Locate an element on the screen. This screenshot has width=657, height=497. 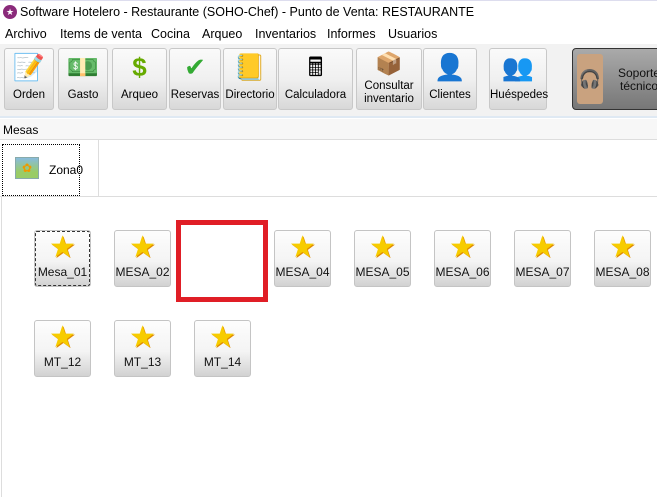
menu-cocina: Cocina is located at coordinates (170, 34).